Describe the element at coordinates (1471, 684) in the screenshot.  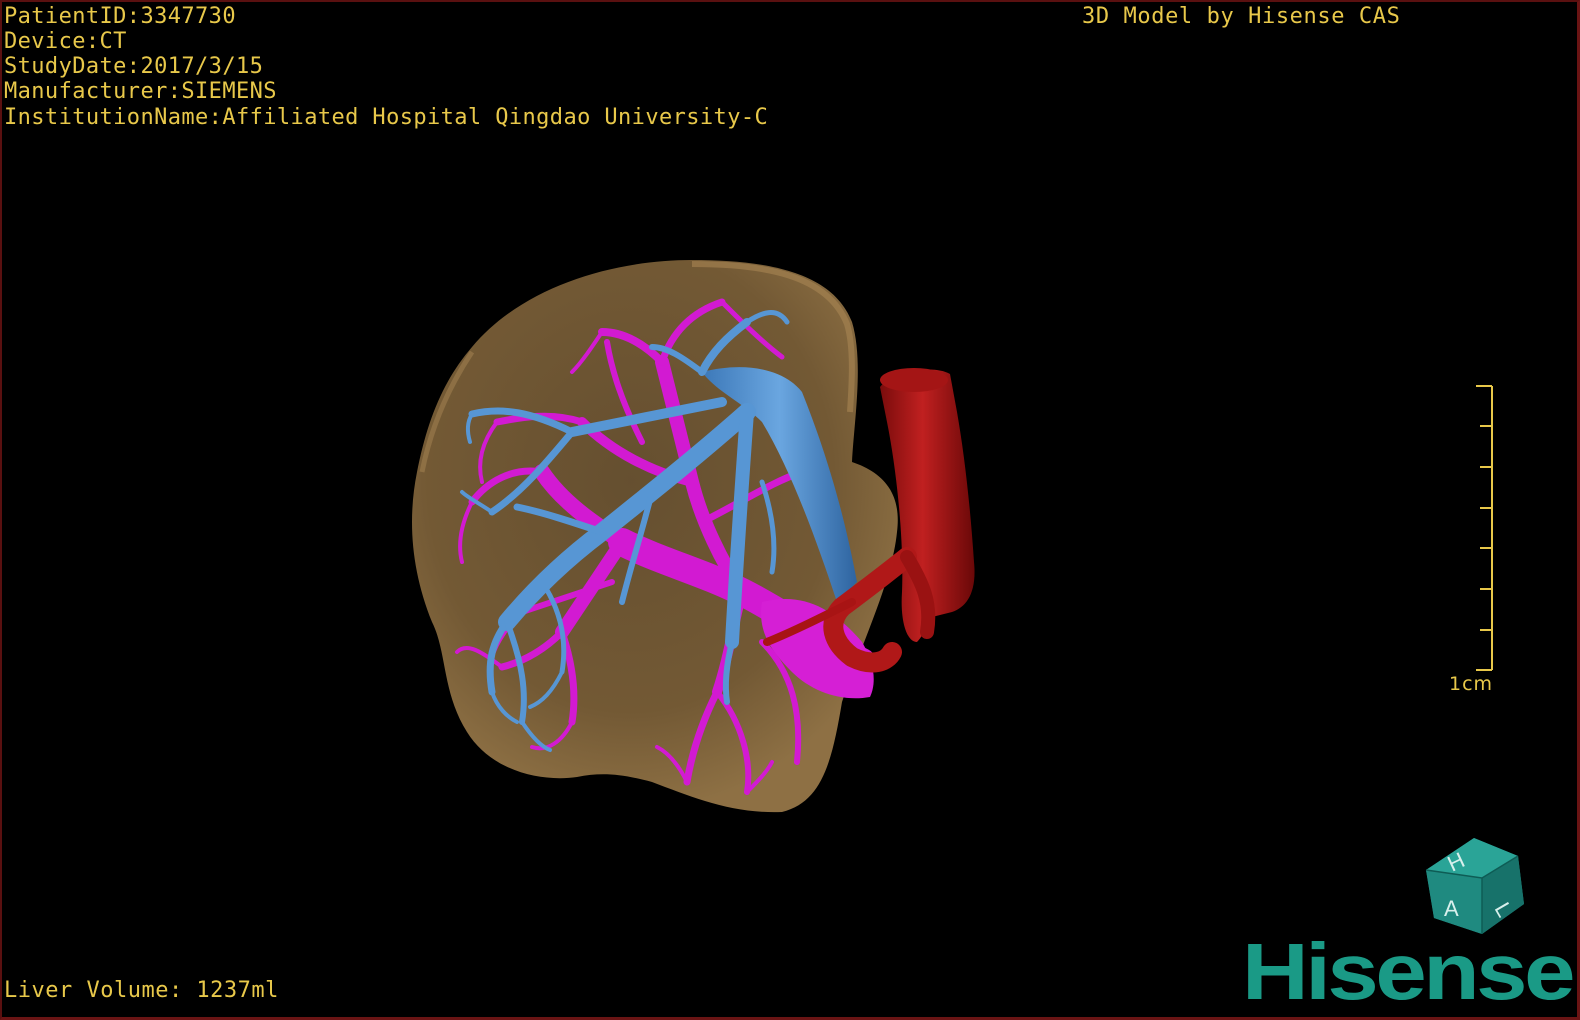
I see `scale-bar-label: 1cm` at that location.